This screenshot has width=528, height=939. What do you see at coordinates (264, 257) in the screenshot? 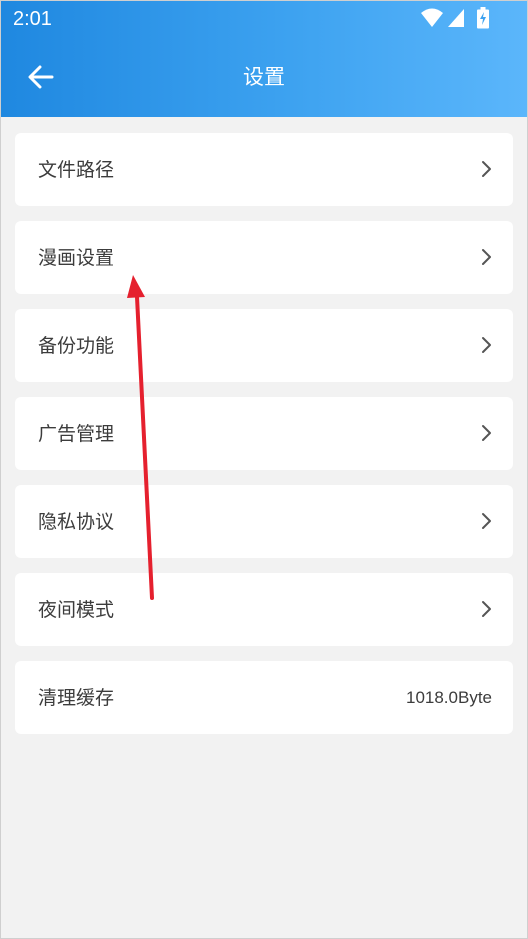
I see `settings-item-comic-settings: 漫画设置` at bounding box center [264, 257].